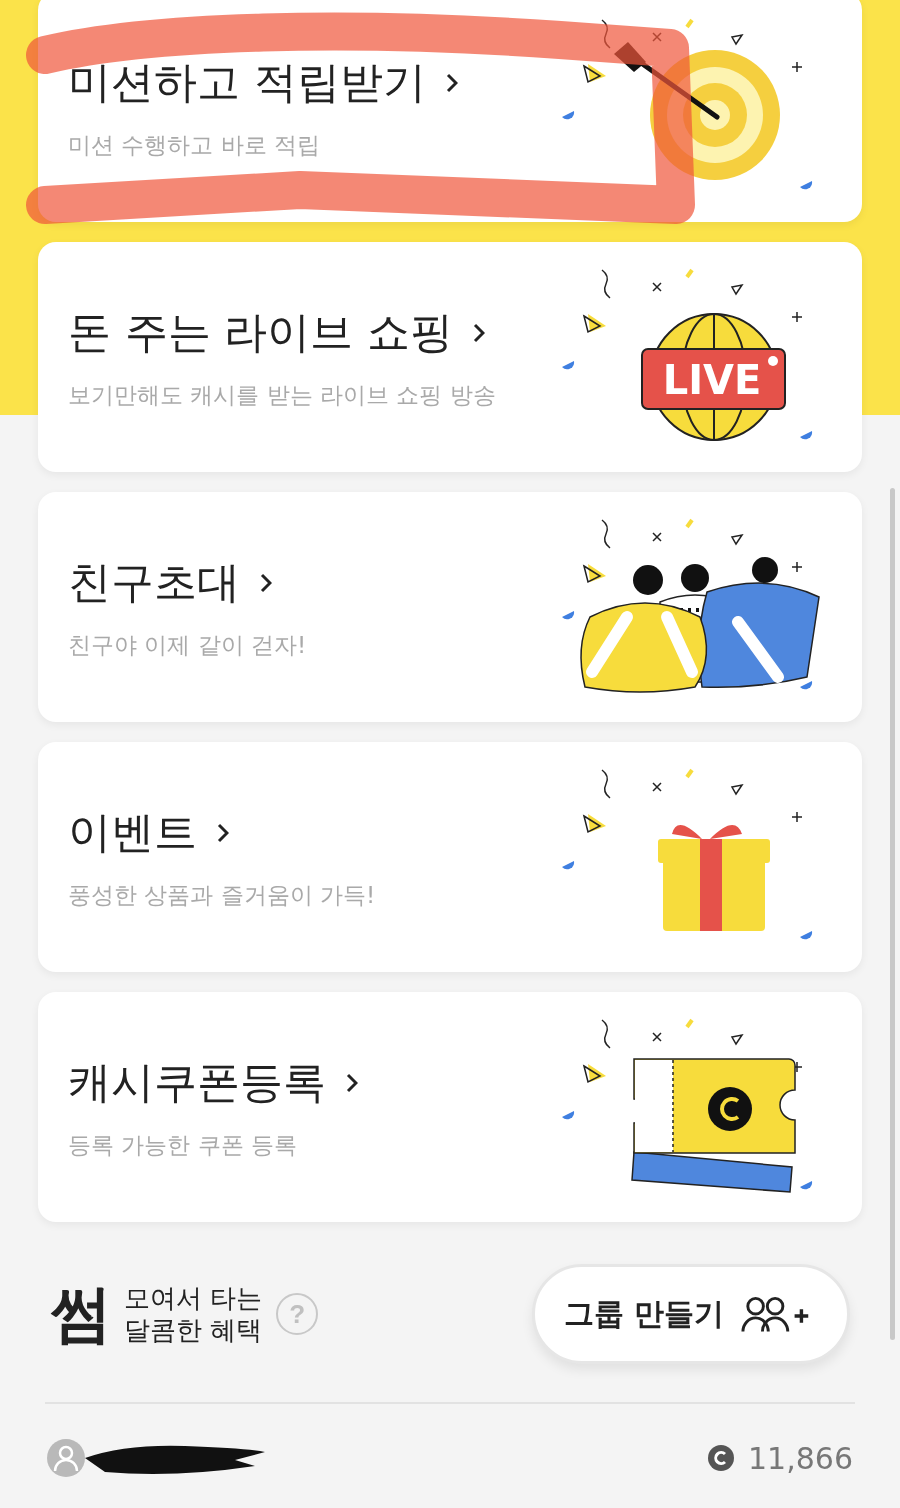 The image size is (900, 1508). I want to click on coin-icon, so click(721, 1458).